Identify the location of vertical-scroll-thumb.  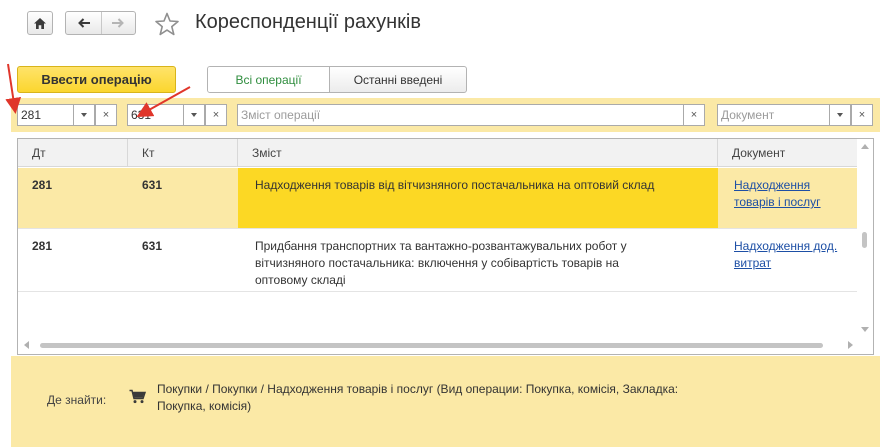
(864, 240).